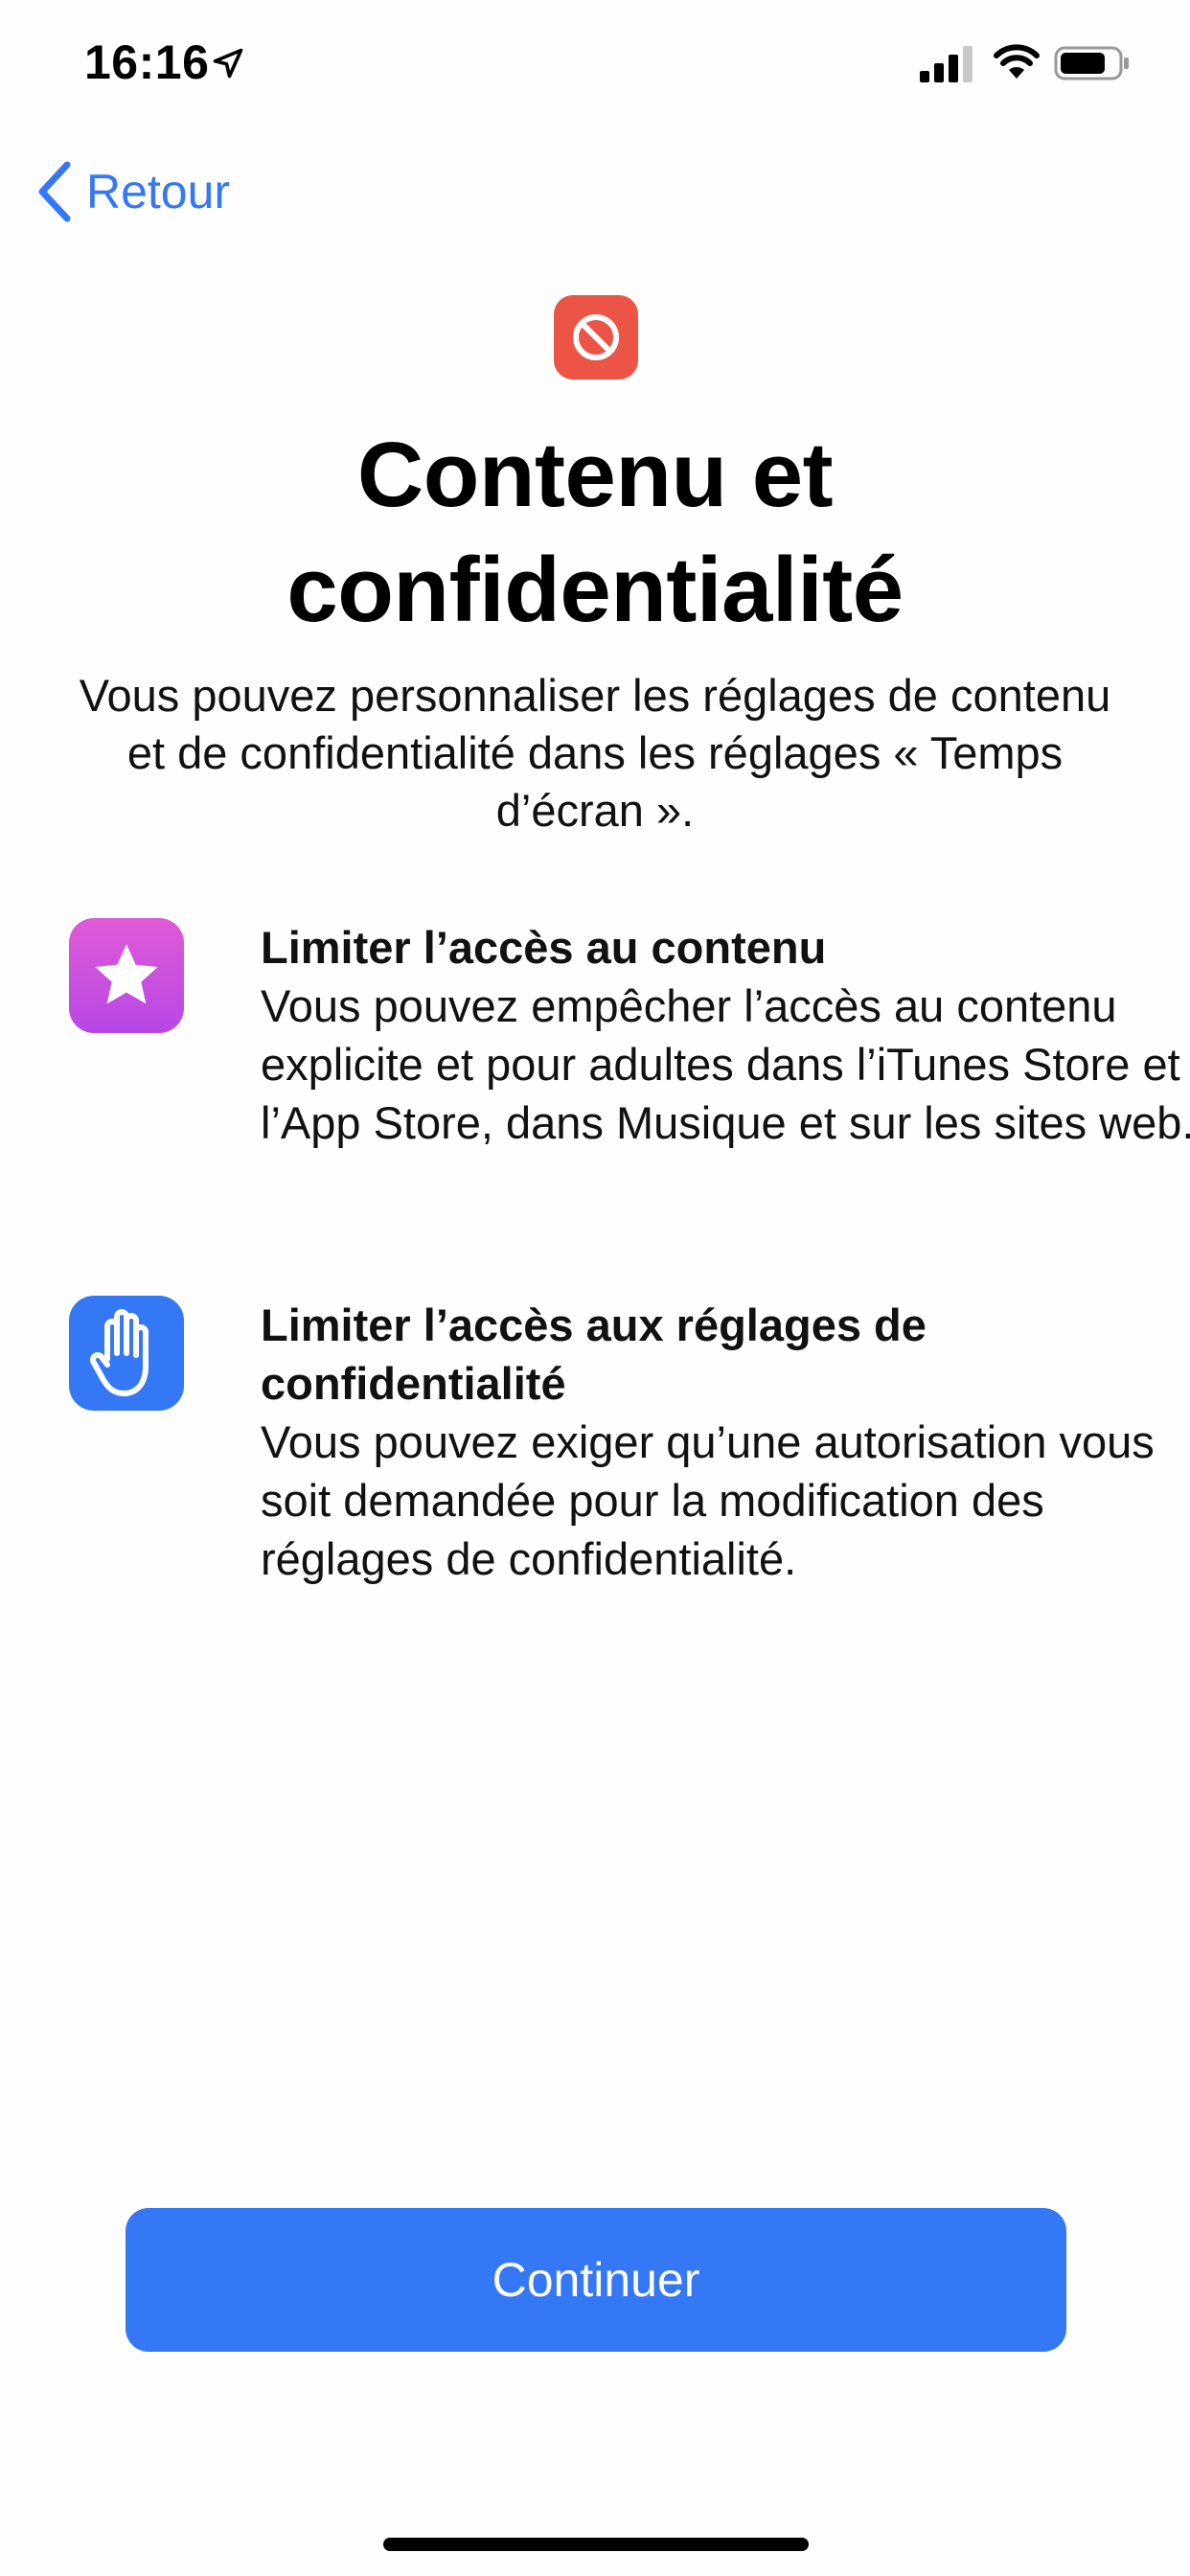 This screenshot has height=2576, width=1190. What do you see at coordinates (1017, 62) in the screenshot?
I see `wifi-icon` at bounding box center [1017, 62].